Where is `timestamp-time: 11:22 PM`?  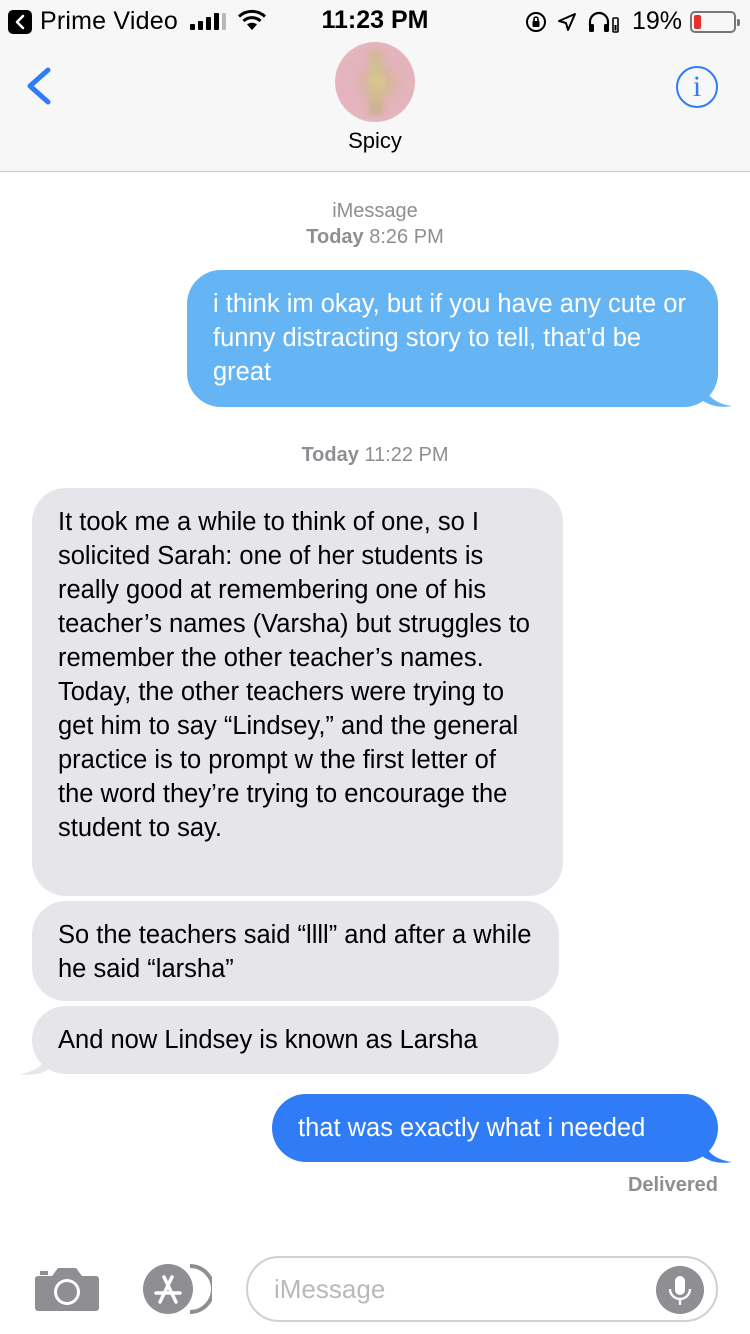 timestamp-time: 11:22 PM is located at coordinates (406, 455).